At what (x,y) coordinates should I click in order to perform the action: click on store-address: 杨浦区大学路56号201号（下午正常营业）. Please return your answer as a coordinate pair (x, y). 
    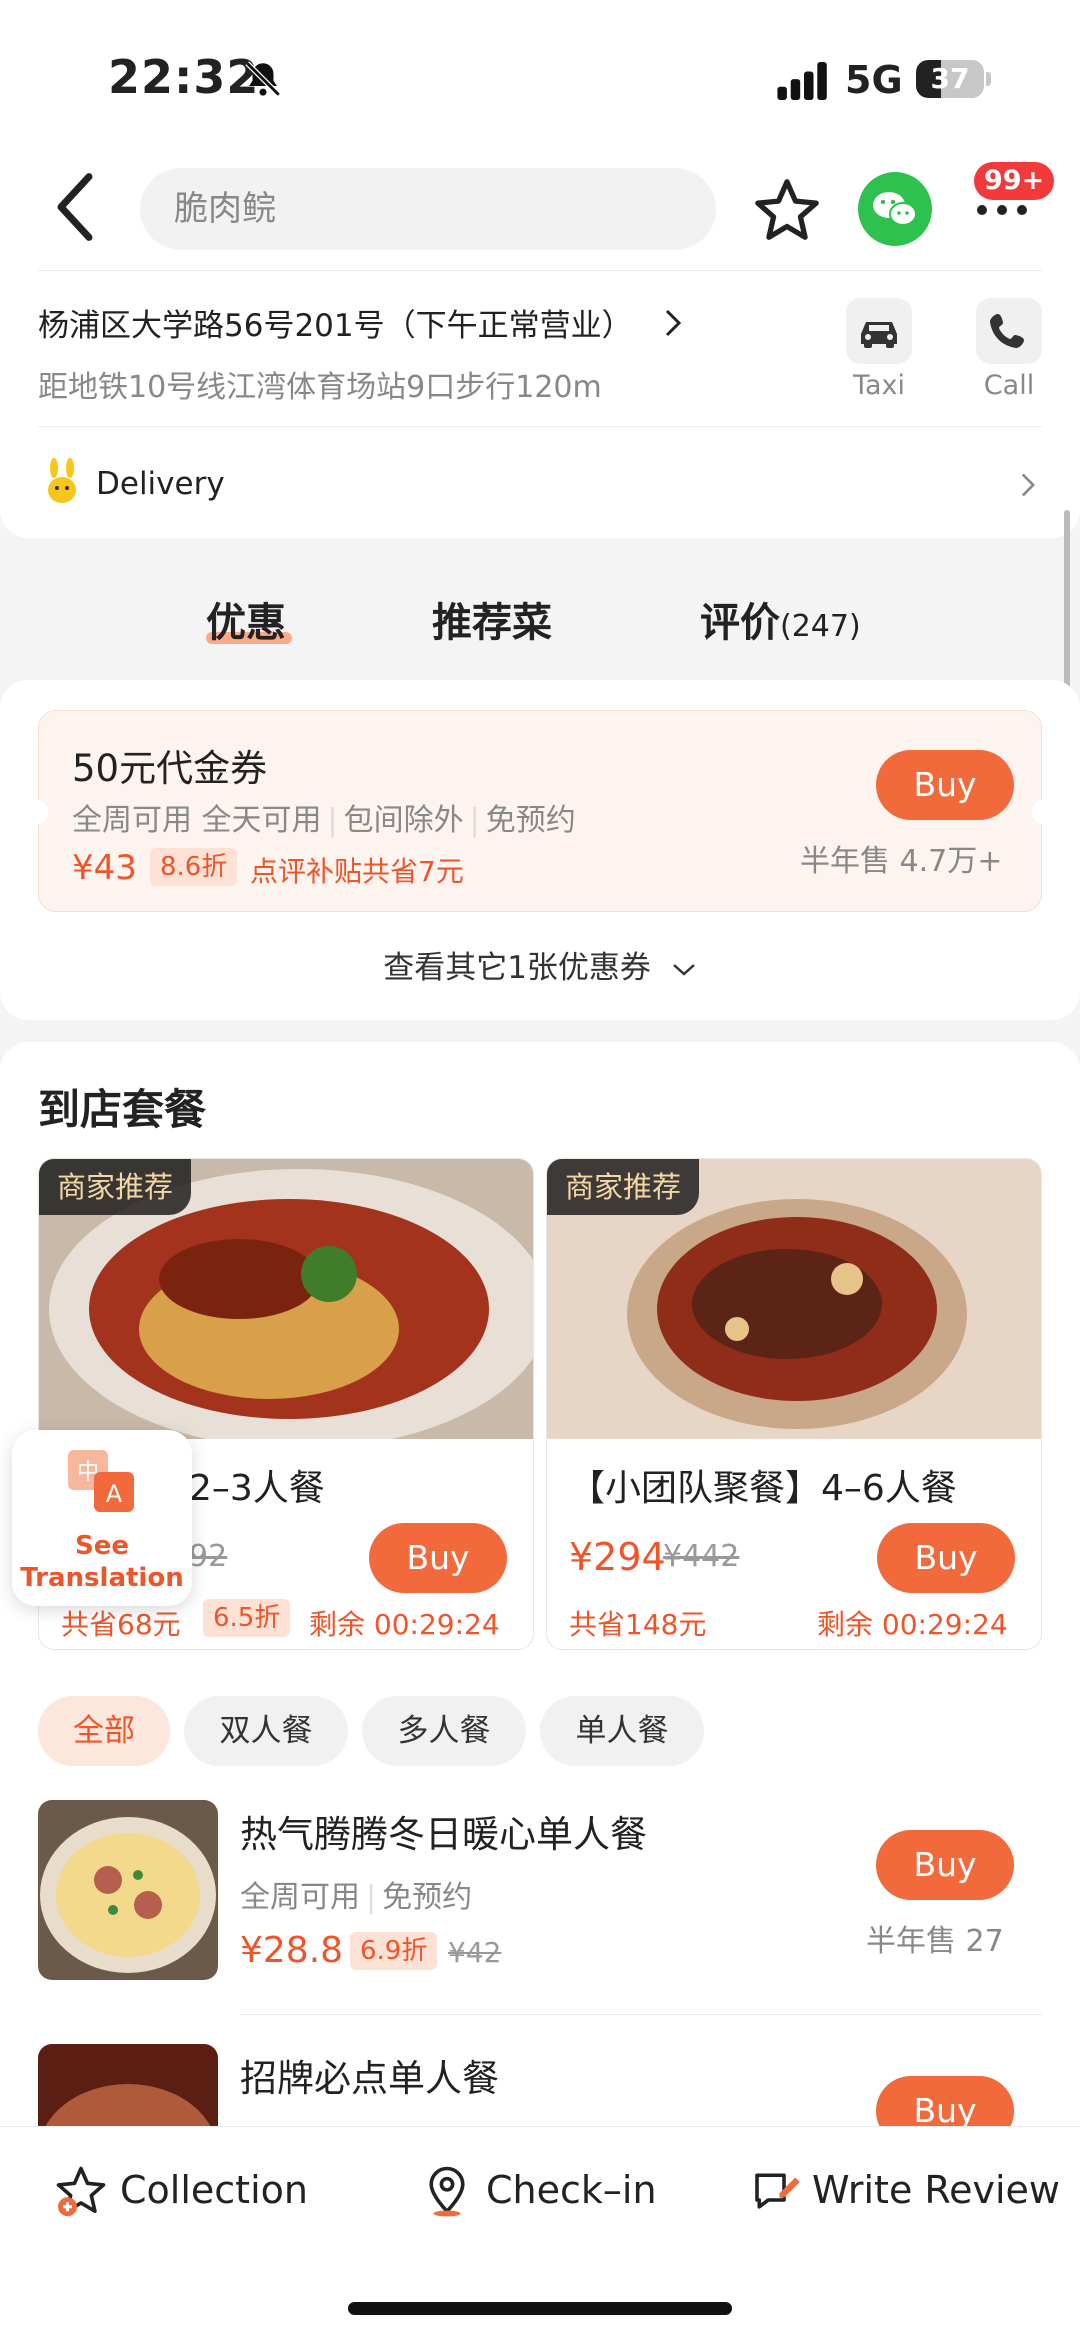
    Looking at the image, I should click on (335, 322).